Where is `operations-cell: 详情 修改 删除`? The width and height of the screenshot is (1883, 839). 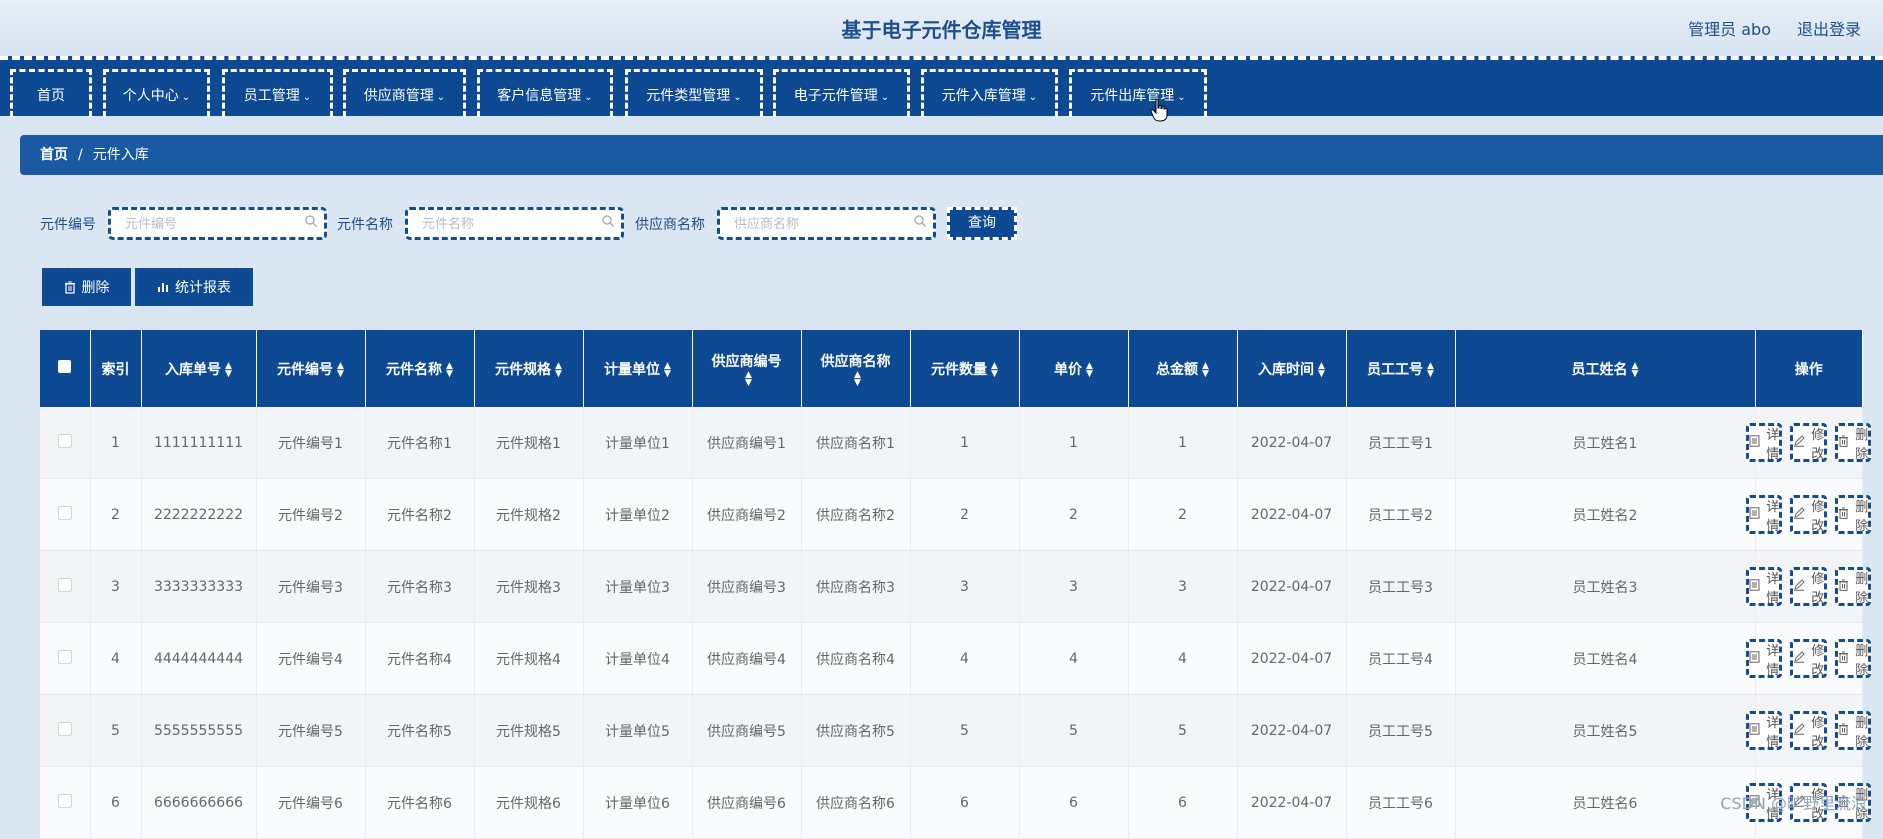 operations-cell: 详情 修改 删除 is located at coordinates (1809, 730).